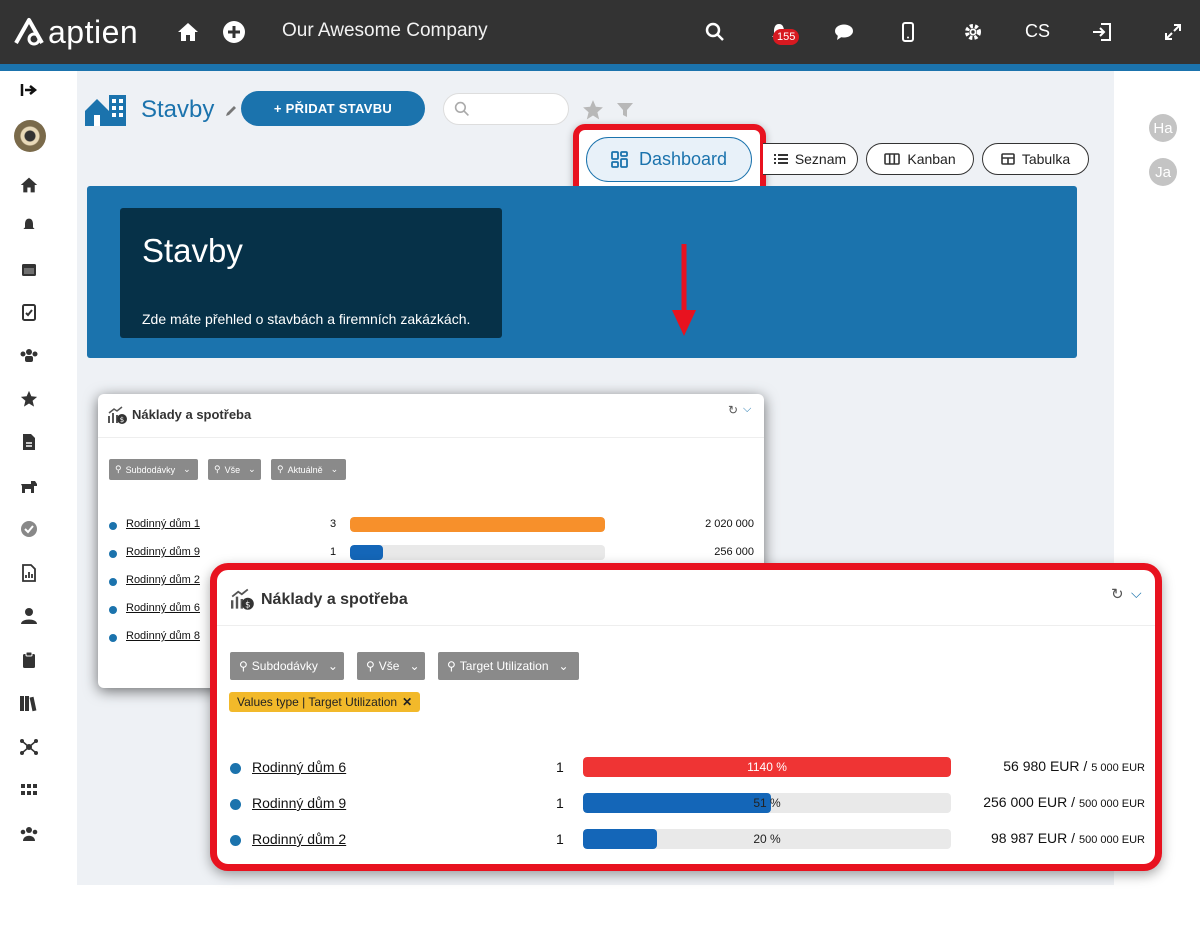  Describe the element at coordinates (786, 37) in the screenshot. I see `notification-count-badge: 155` at that location.